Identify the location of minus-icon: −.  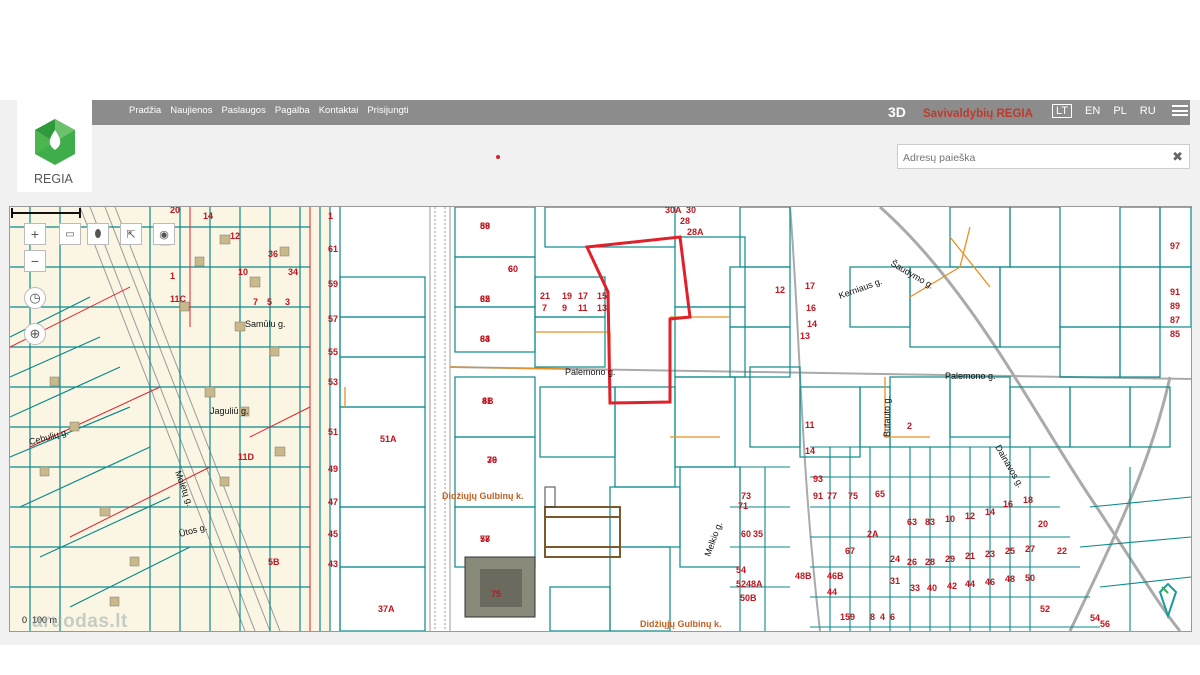
(35, 261).